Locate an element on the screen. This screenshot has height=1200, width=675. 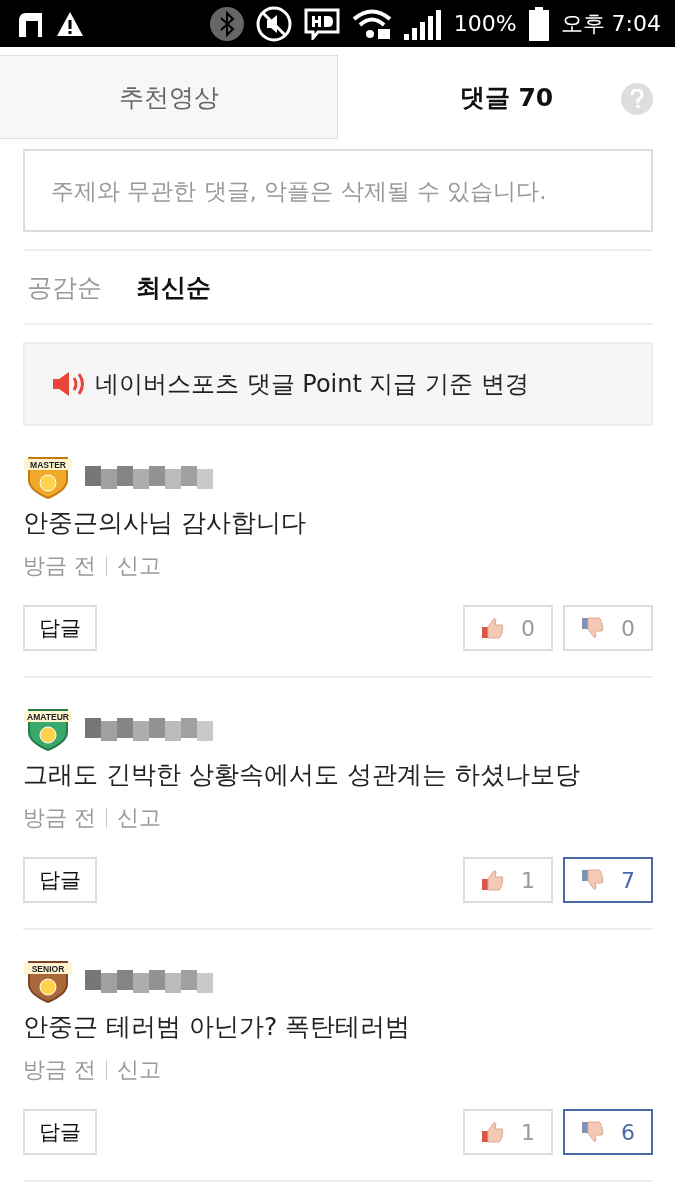
clock-time: 오후 7:04 is located at coordinates (610, 23).